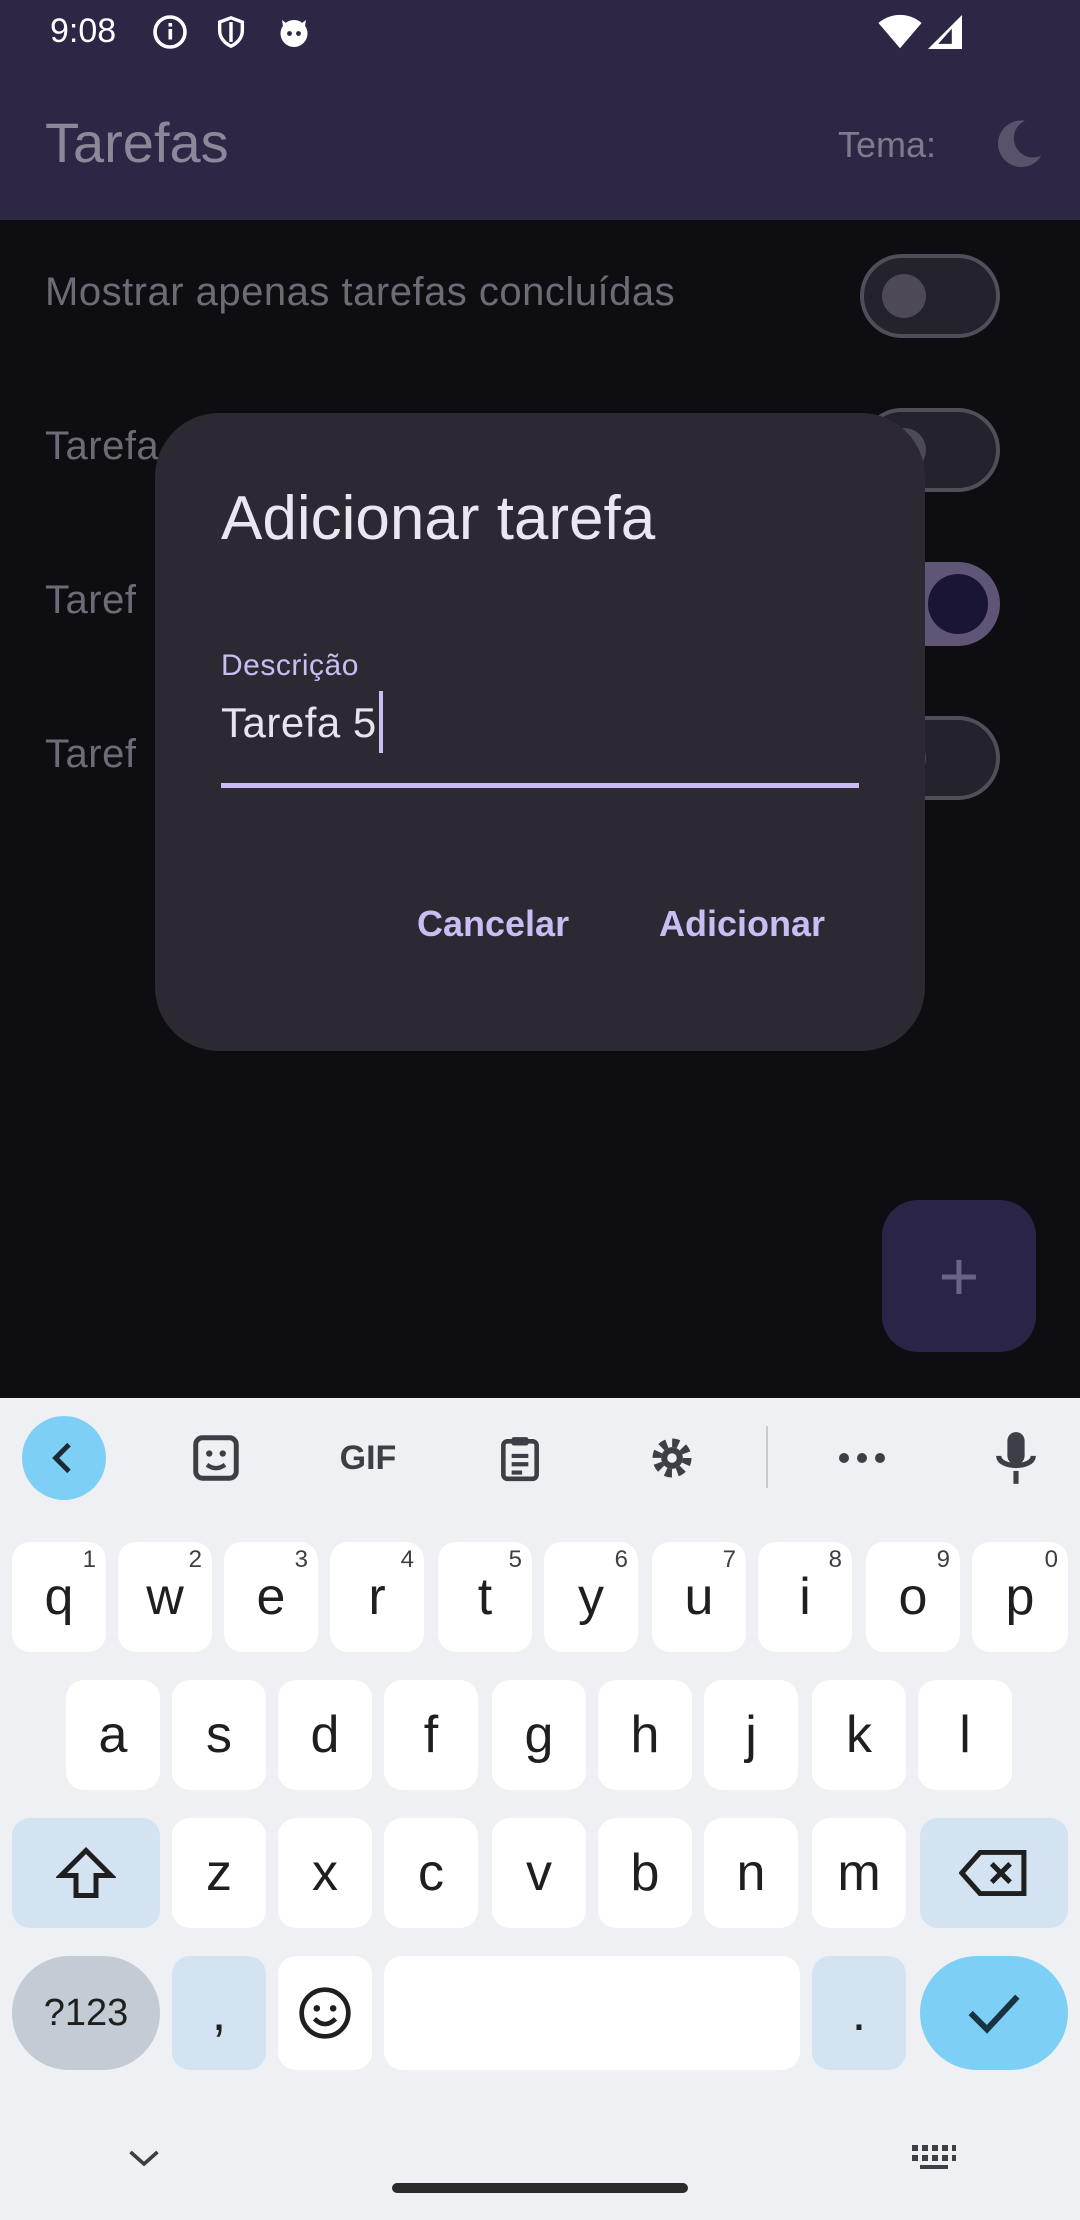  Describe the element at coordinates (64, 1458) in the screenshot. I see `back-chevron-icon` at that location.